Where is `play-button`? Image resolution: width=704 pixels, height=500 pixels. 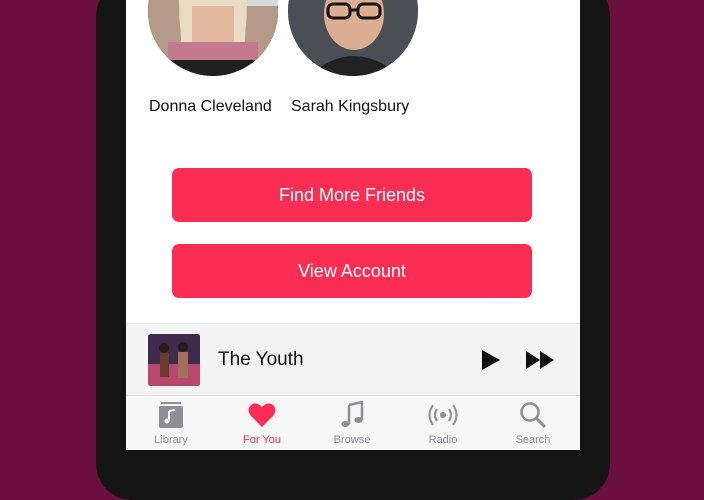
play-button is located at coordinates (490, 362).